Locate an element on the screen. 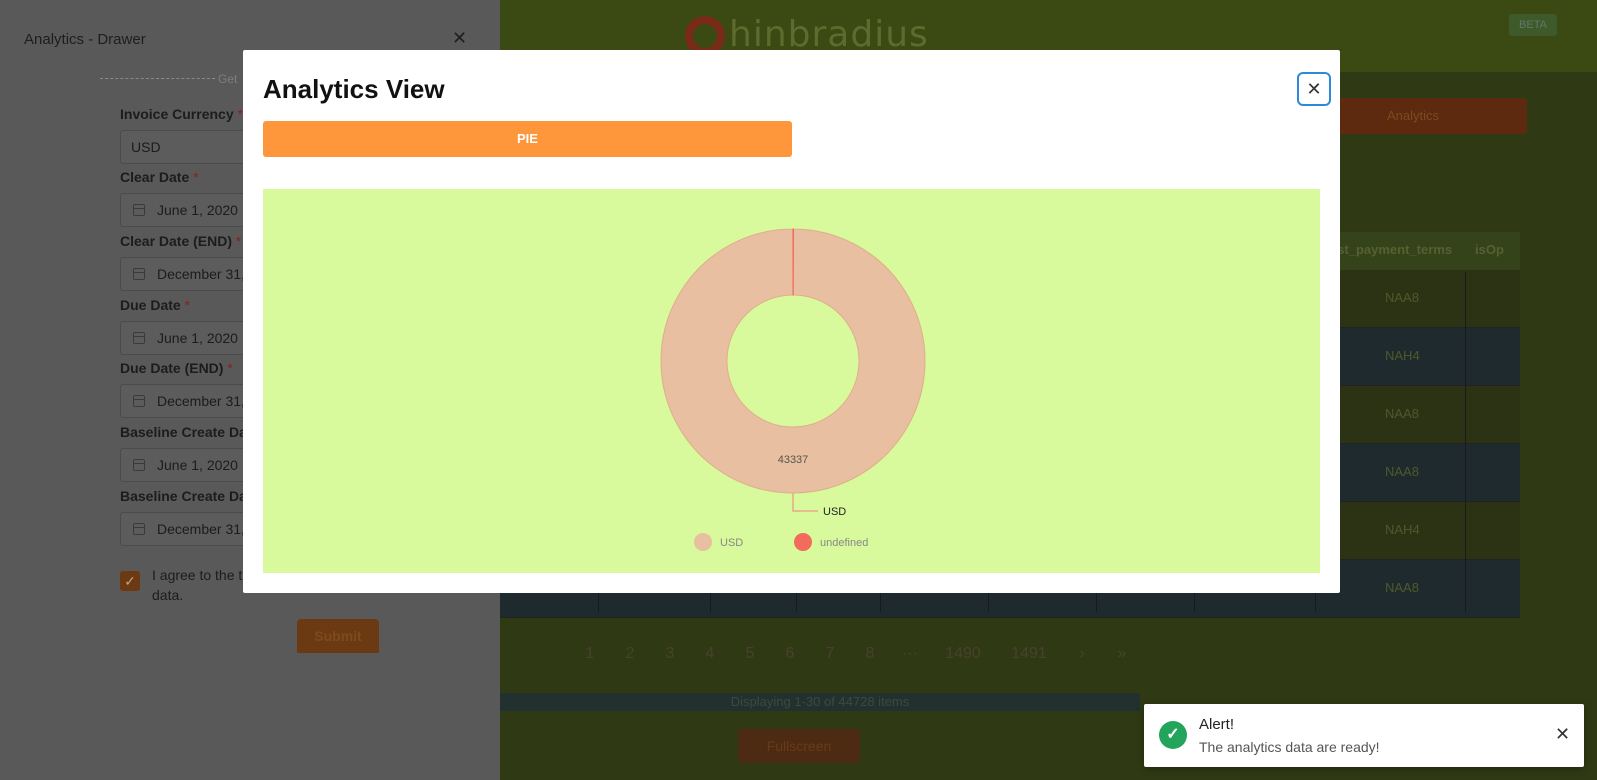 The height and width of the screenshot is (780, 1597). agree-text: I agree to the t data. is located at coordinates (197, 585).